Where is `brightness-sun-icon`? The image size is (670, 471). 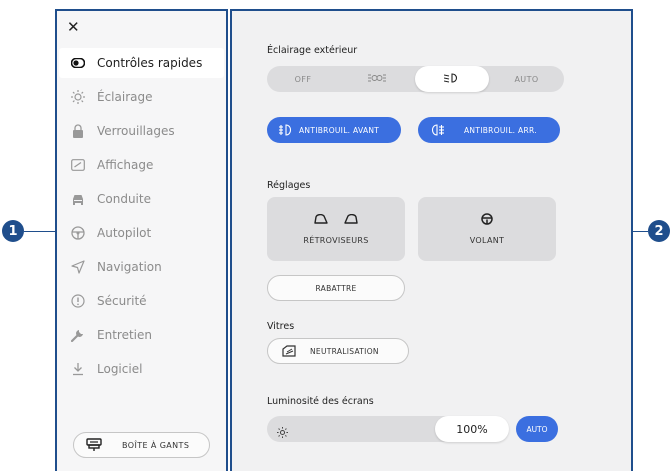 brightness-sun-icon is located at coordinates (282, 432).